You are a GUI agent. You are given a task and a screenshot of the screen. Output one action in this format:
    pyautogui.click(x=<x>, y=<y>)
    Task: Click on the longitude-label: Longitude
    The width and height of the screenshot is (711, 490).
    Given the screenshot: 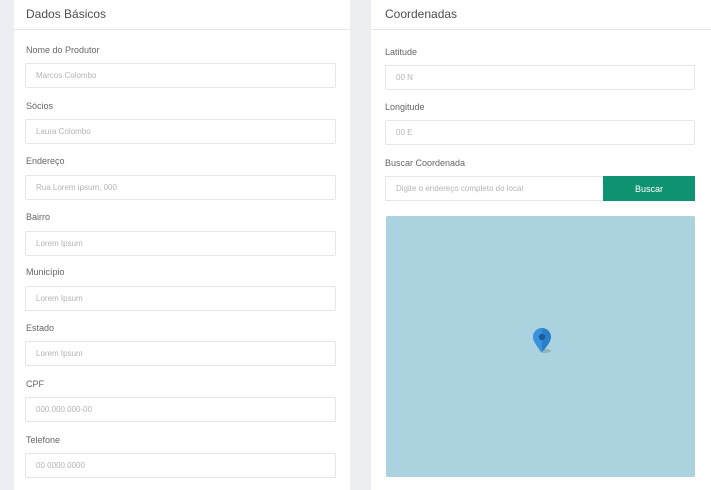 What is the action you would take?
    pyautogui.click(x=405, y=107)
    